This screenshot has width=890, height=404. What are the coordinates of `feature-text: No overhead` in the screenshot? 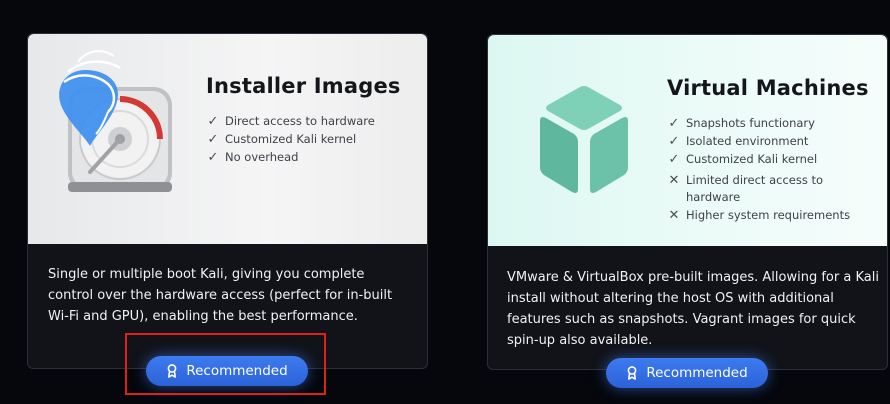 It's located at (262, 157).